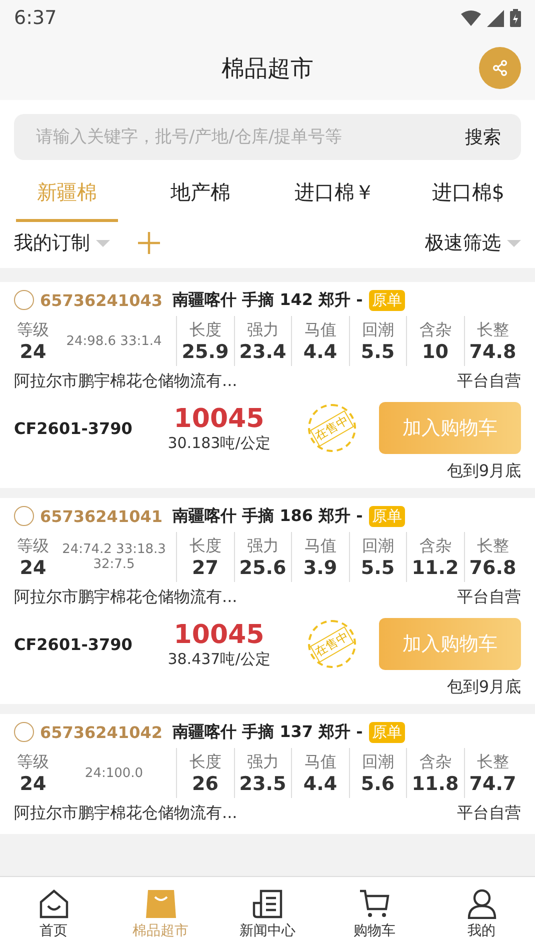 The width and height of the screenshot is (535, 951). I want to click on nav-tab: 购物车, so click(374, 914).